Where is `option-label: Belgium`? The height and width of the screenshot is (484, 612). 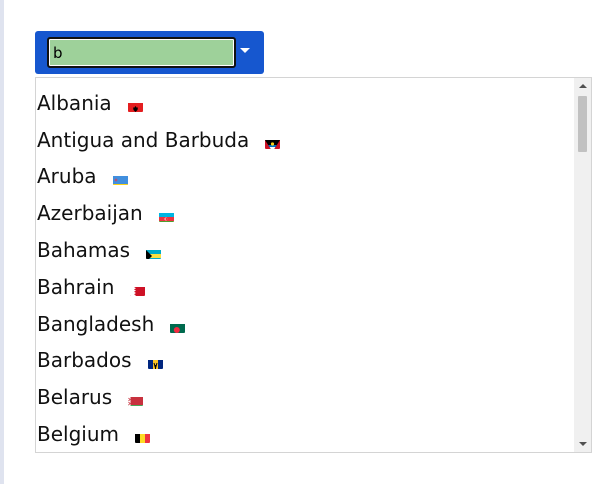 option-label: Belgium is located at coordinates (78, 434).